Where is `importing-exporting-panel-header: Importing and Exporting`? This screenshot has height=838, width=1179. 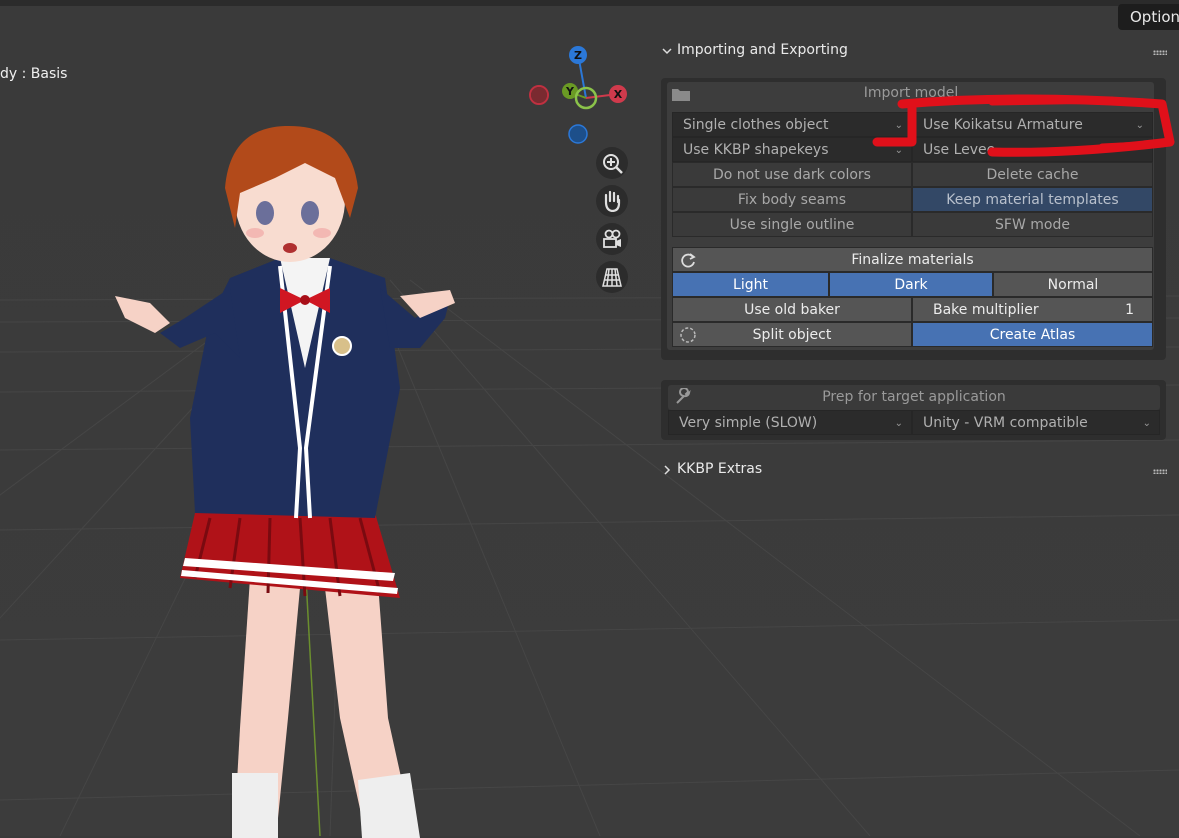
importing-exporting-panel-header: Importing and Exporting is located at coordinates (915, 52).